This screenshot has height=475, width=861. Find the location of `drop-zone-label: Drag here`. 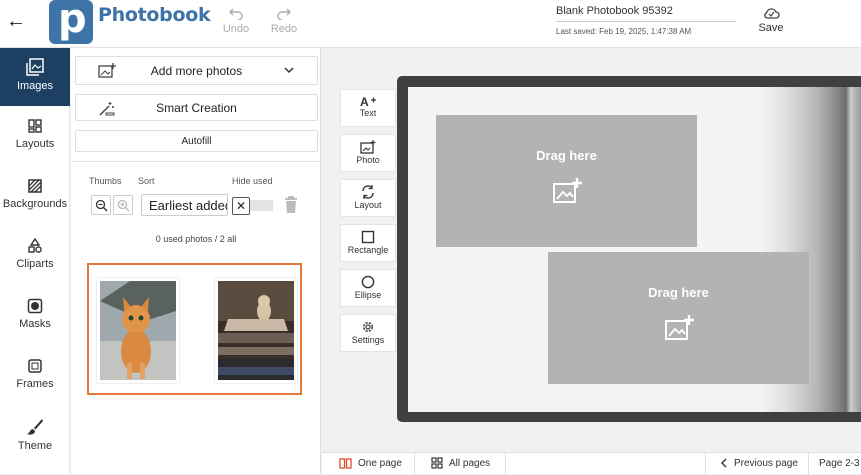

drop-zone-label: Drag here is located at coordinates (566, 155).